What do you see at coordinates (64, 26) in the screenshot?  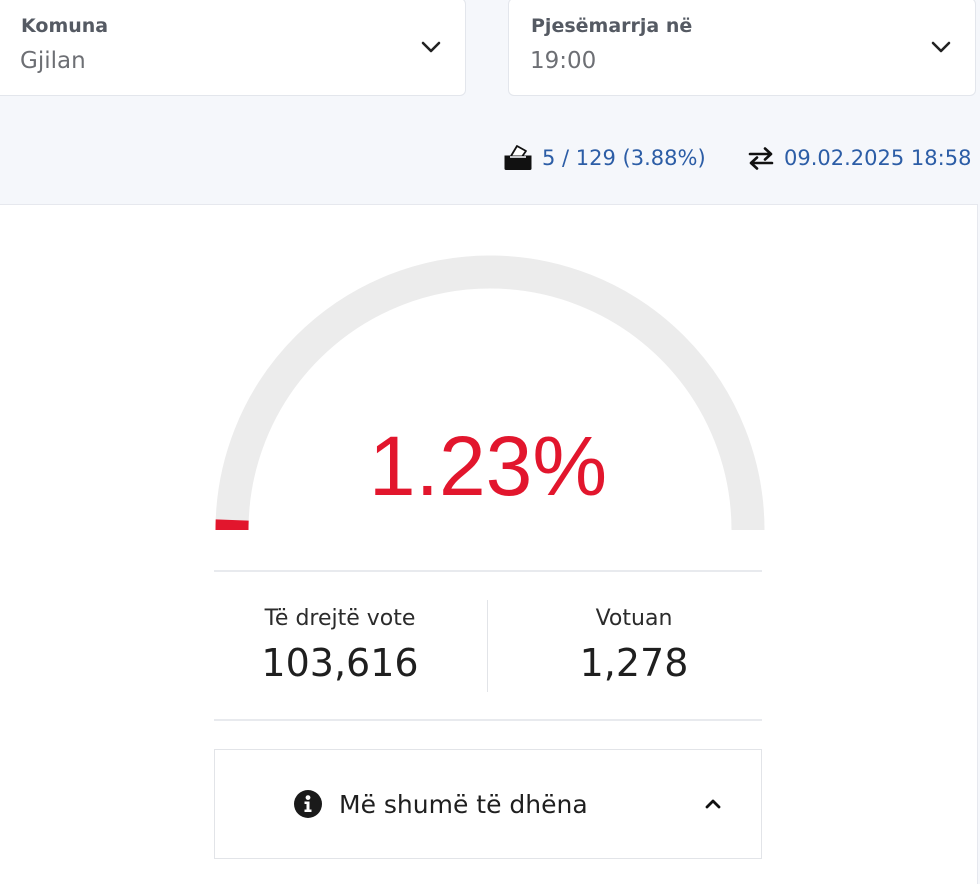 I see `municipality-label: Komuna` at bounding box center [64, 26].